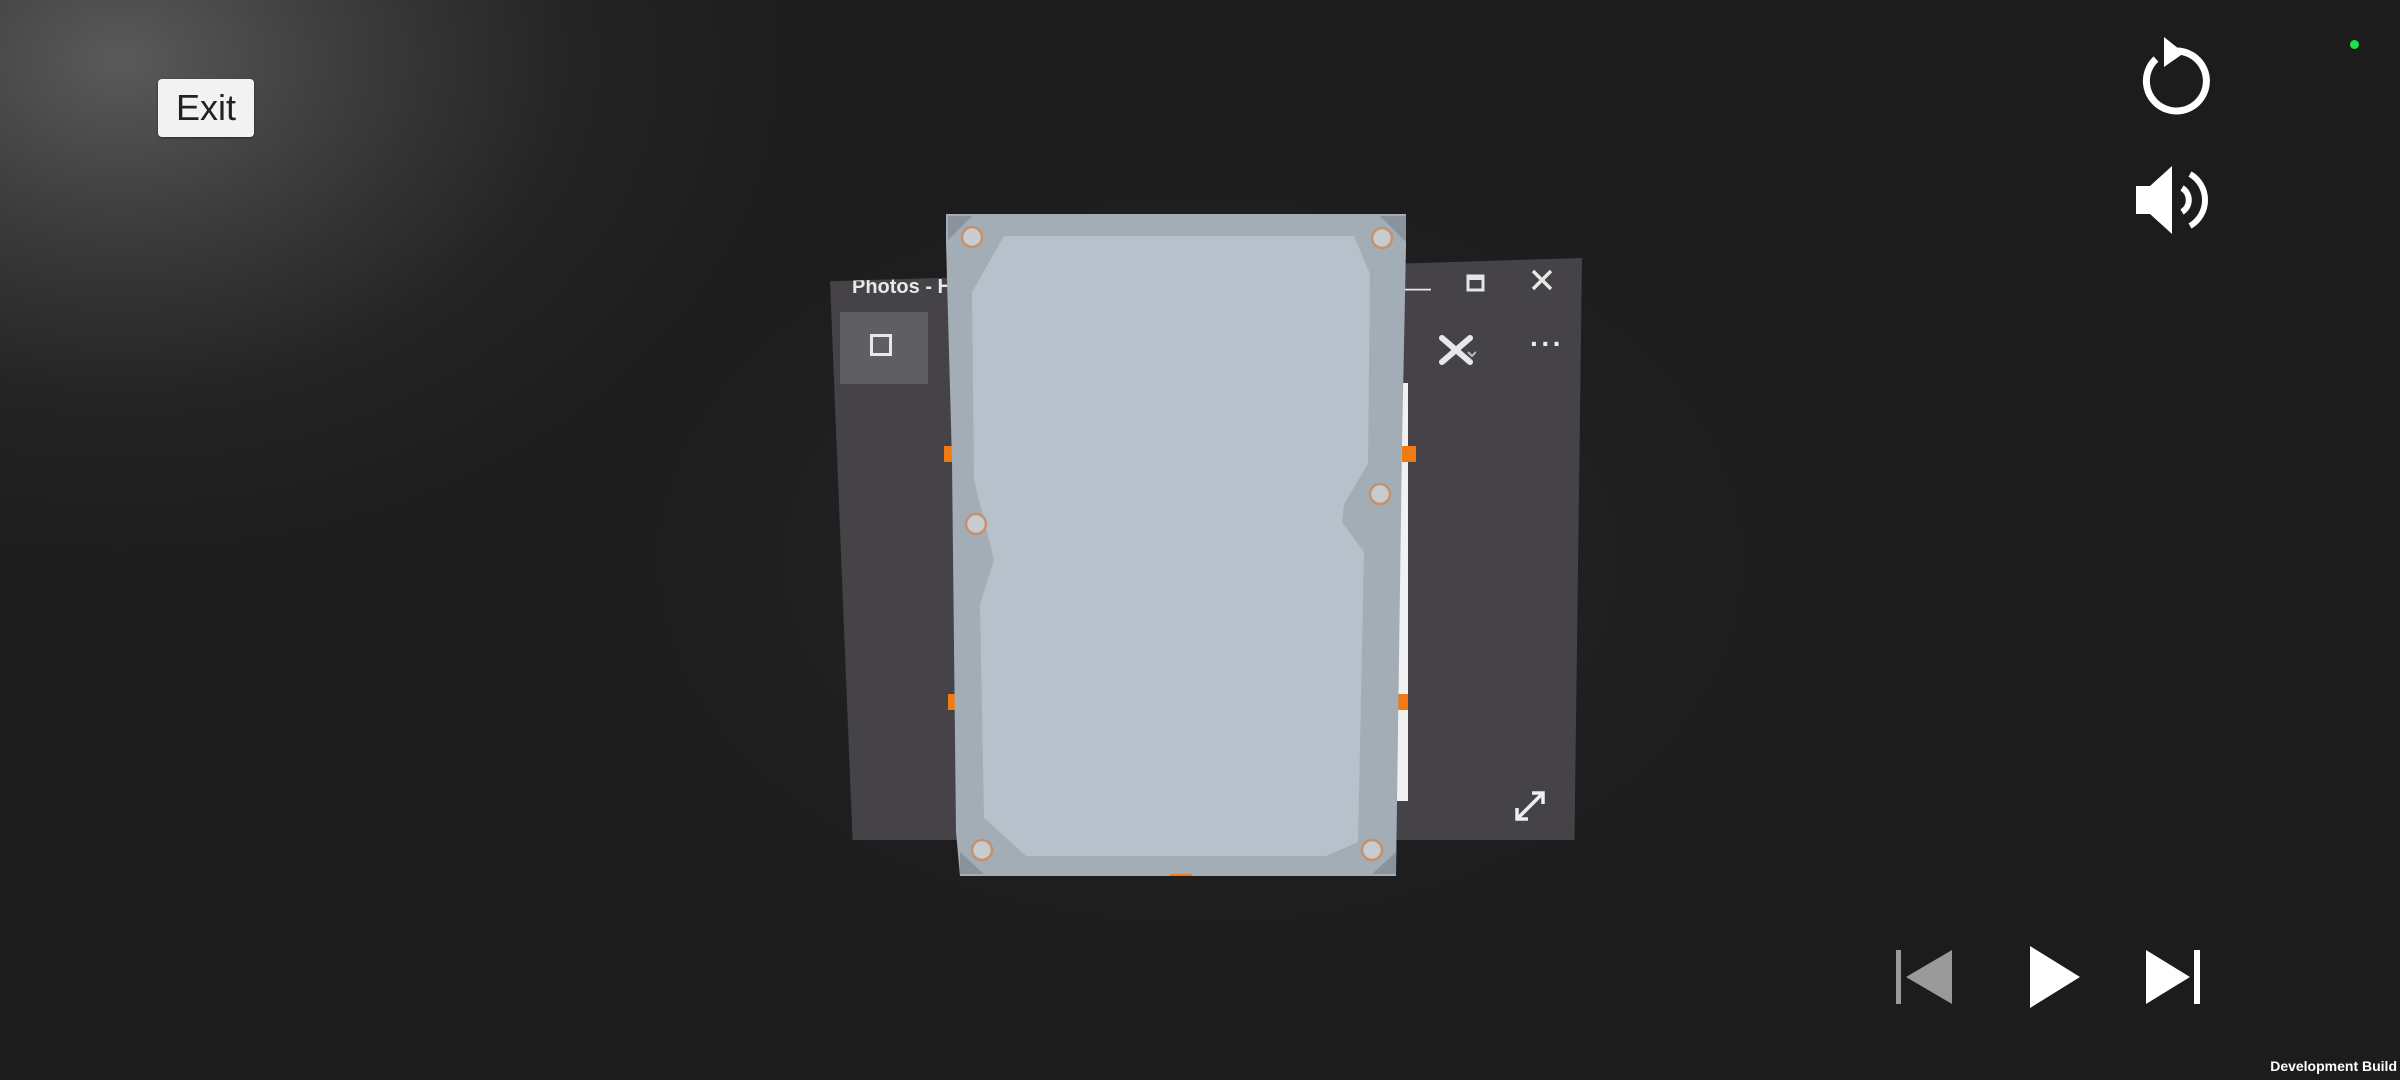 The height and width of the screenshot is (1080, 2400). Describe the element at coordinates (2354, 44) in the screenshot. I see `status-indicator` at that location.